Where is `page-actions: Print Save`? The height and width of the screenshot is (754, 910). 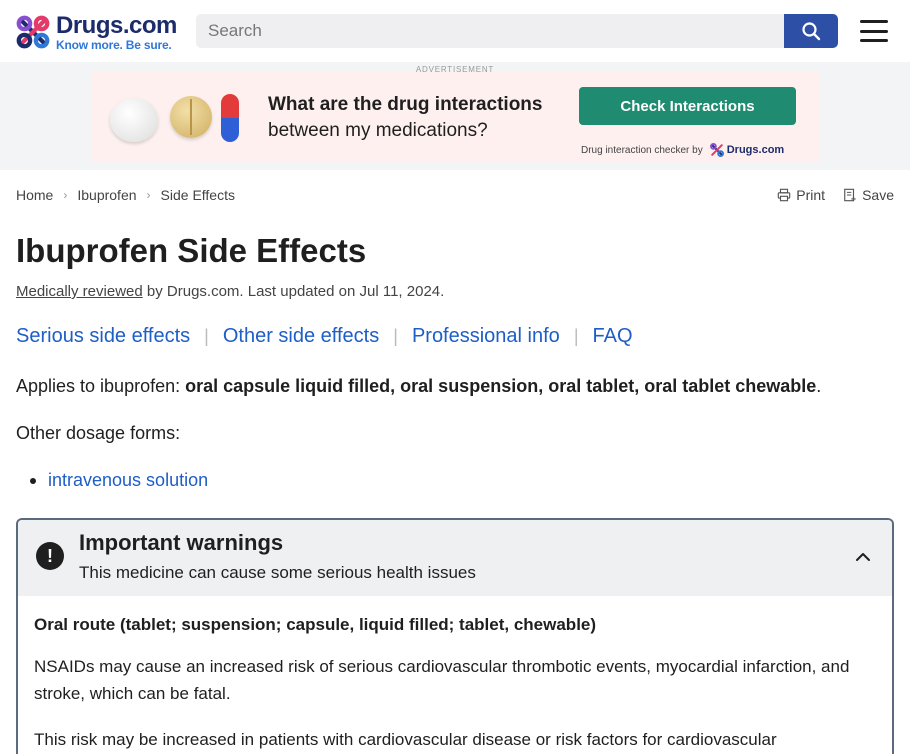 page-actions: Print Save is located at coordinates (826, 195).